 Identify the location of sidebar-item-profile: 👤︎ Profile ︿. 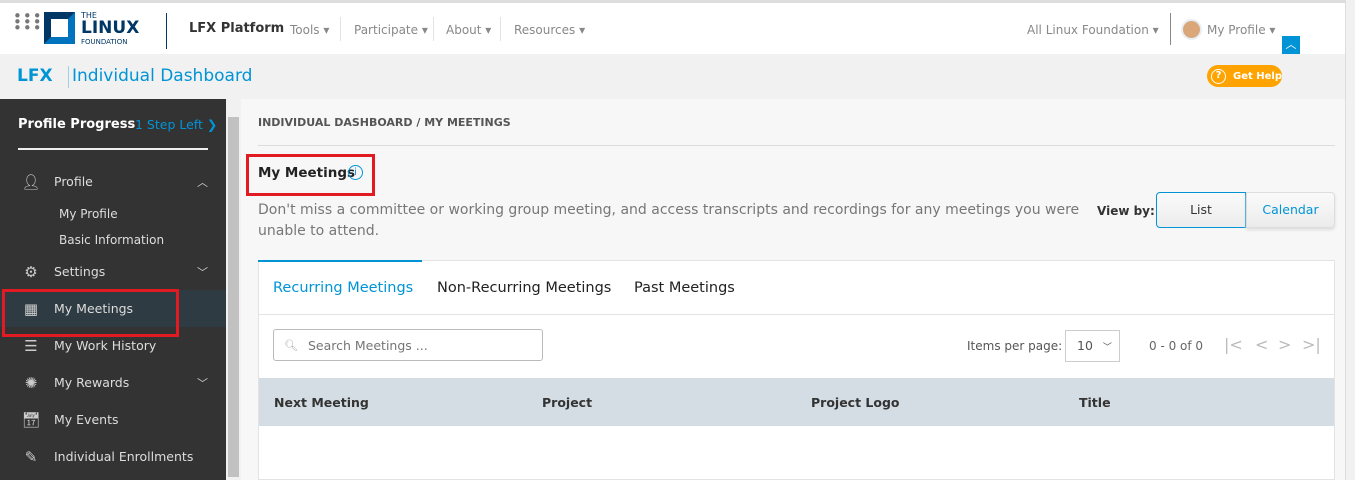
(113, 181).